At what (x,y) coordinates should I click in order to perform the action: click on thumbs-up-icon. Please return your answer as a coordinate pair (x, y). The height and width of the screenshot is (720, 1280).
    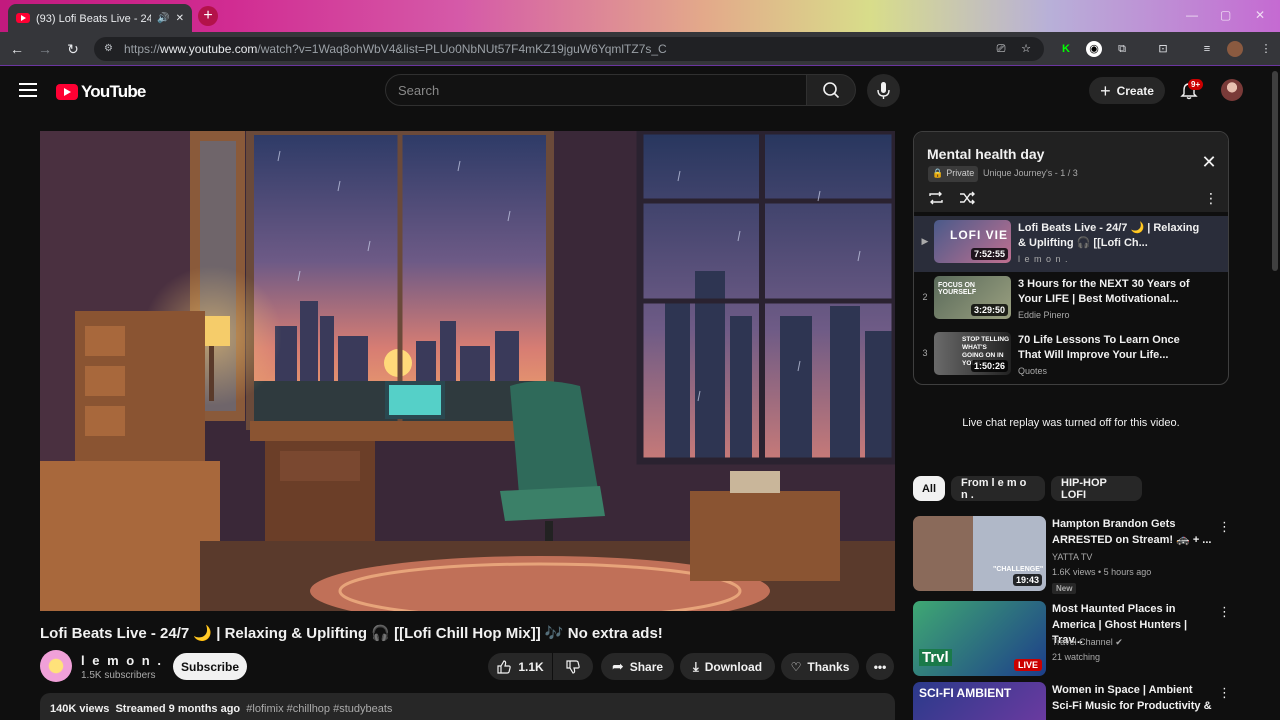
    Looking at the image, I should click on (504, 666).